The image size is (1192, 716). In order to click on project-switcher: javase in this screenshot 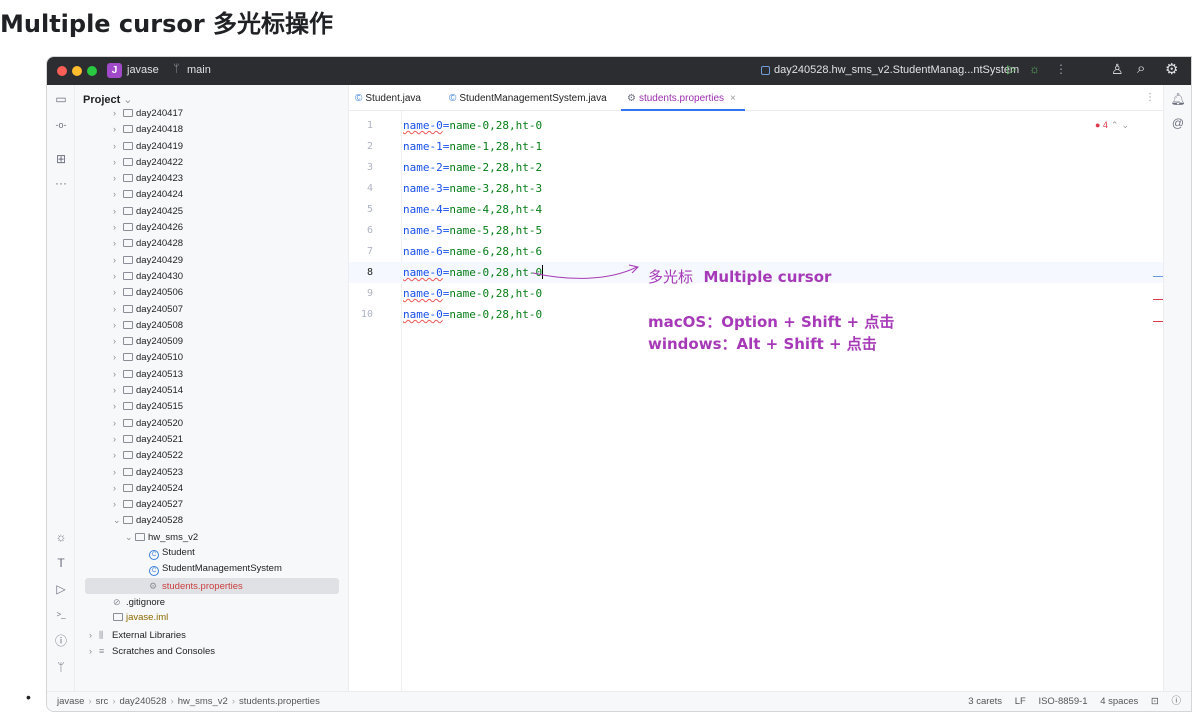, I will do `click(143, 70)`.